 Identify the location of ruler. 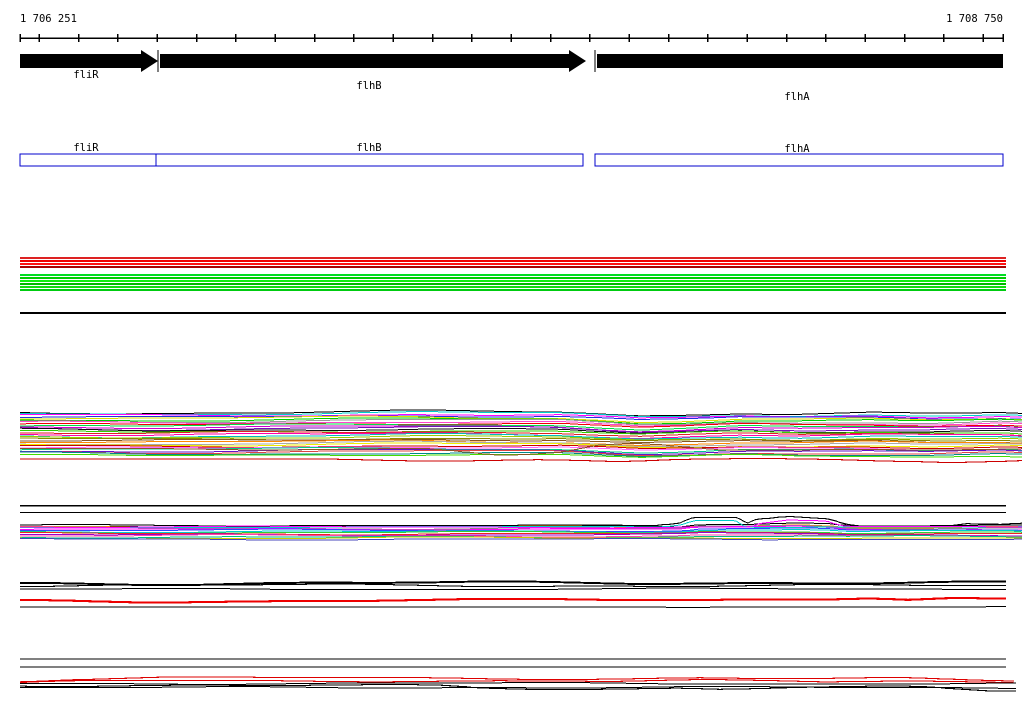
(511, 38).